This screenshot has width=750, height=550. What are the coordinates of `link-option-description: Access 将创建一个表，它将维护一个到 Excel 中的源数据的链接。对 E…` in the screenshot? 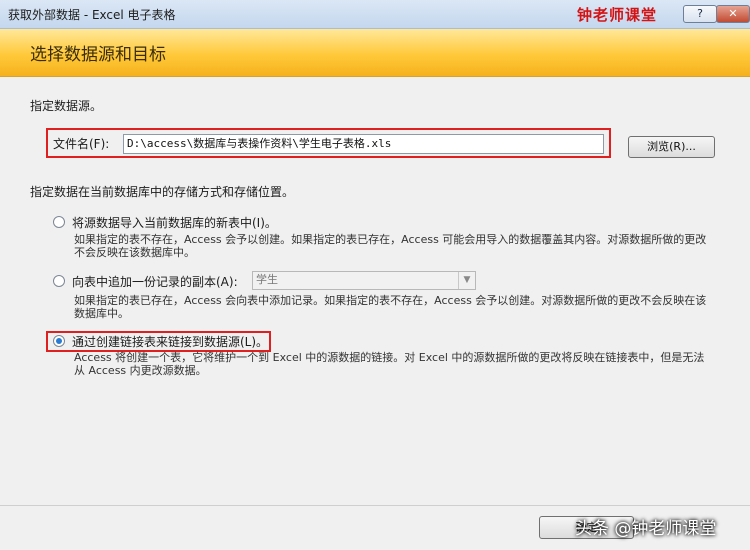 It's located at (389, 364).